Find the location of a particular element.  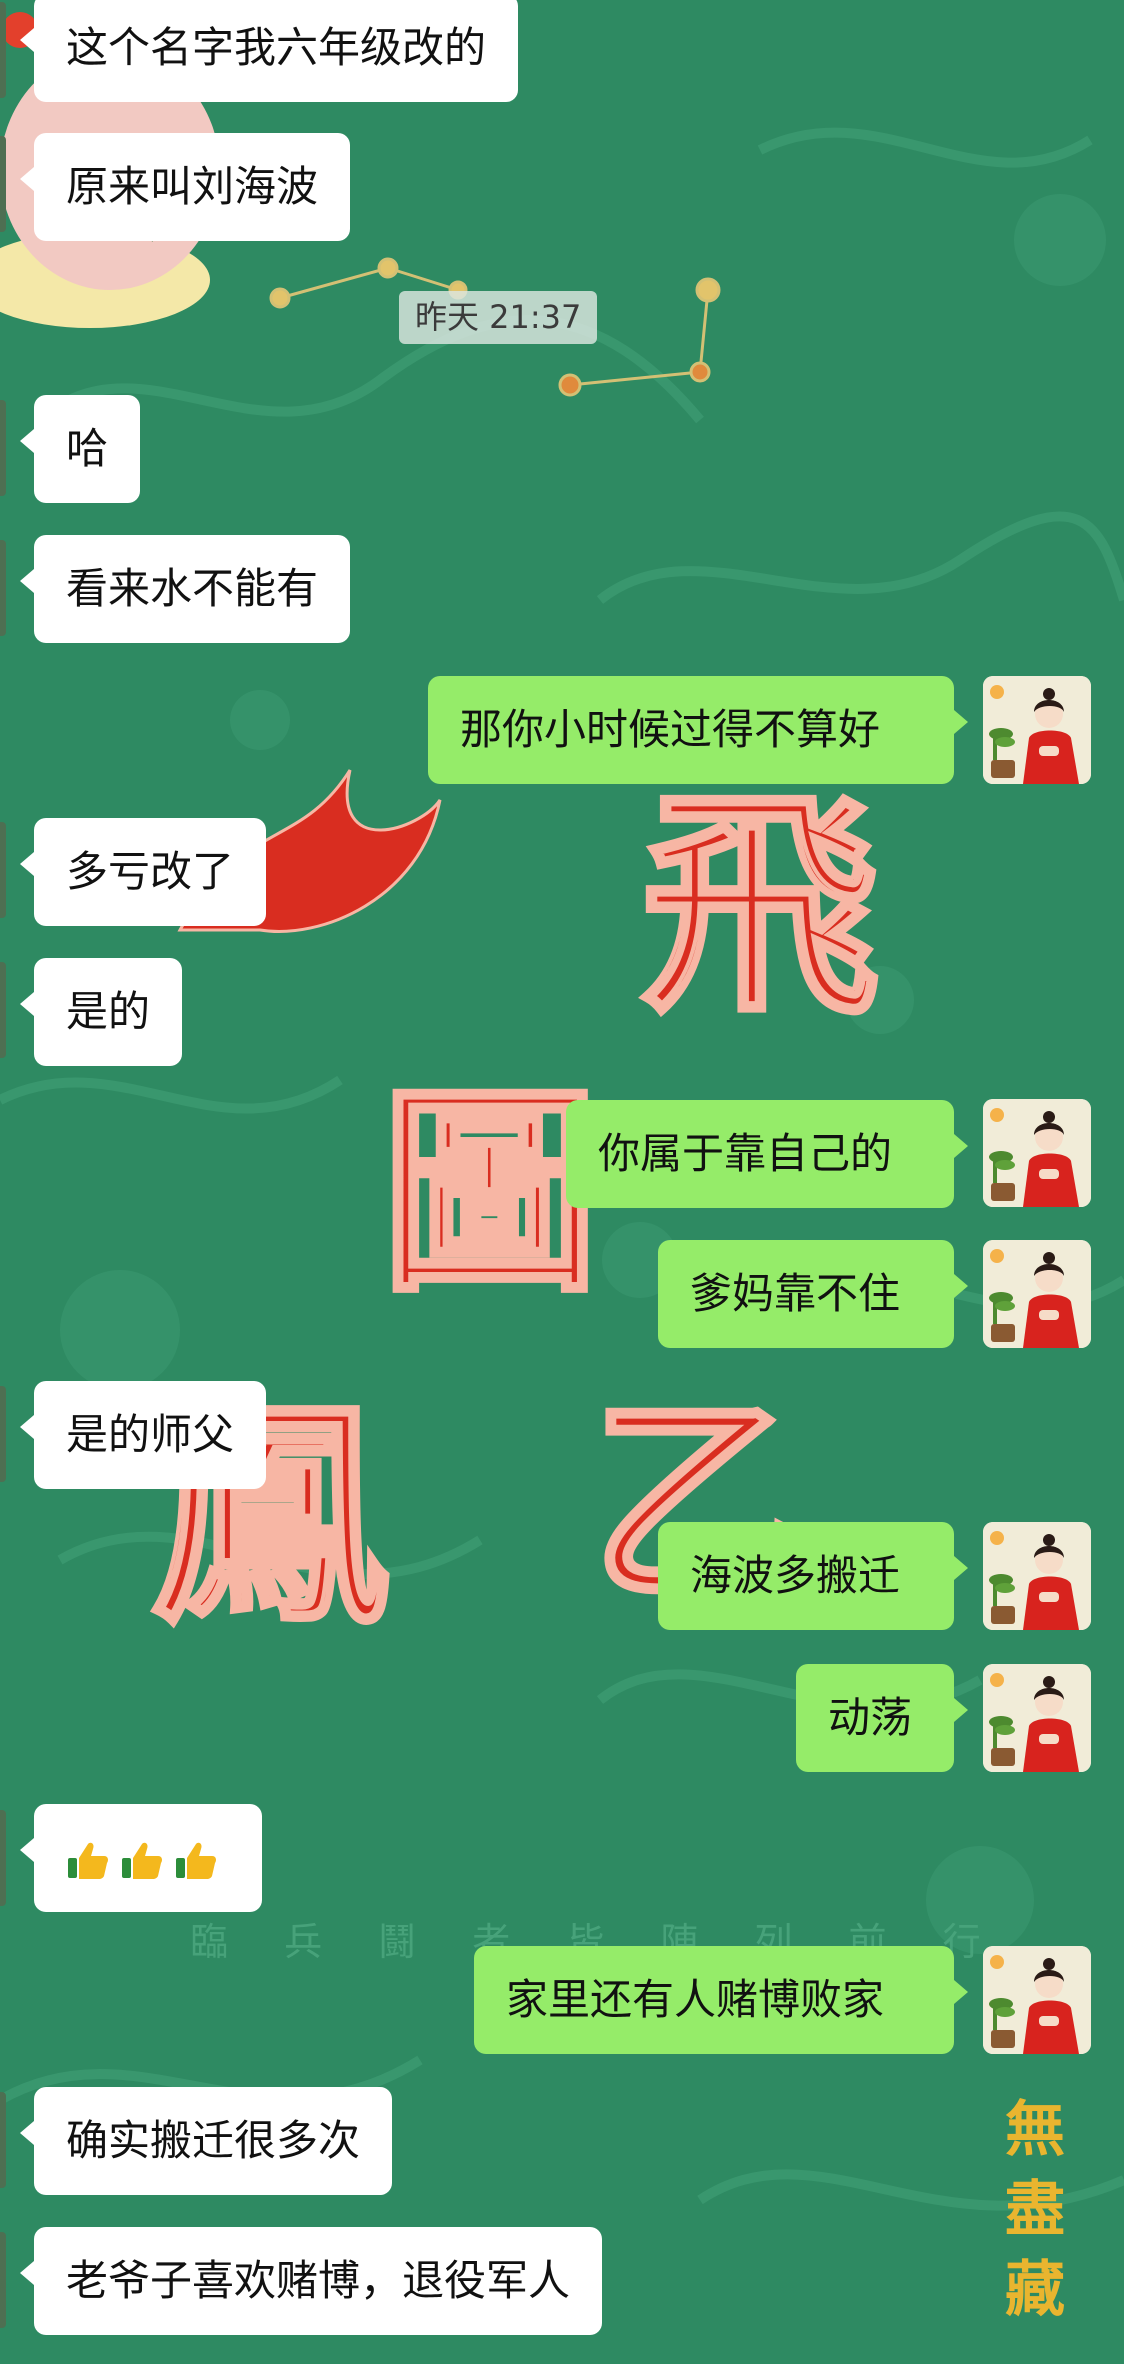

message-incoming: 确实搬迁很多次 is located at coordinates (206, 2141).